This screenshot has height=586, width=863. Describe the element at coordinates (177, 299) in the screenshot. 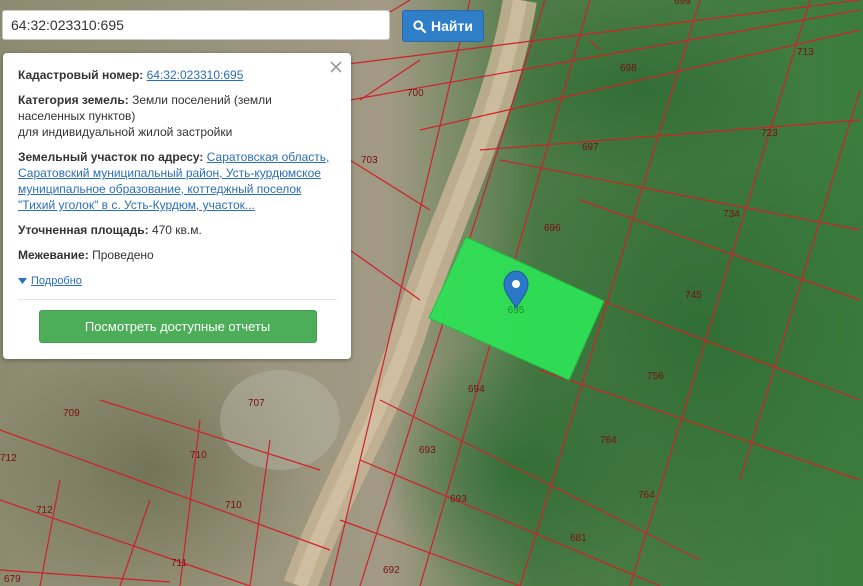

I see `panel-divider` at that location.